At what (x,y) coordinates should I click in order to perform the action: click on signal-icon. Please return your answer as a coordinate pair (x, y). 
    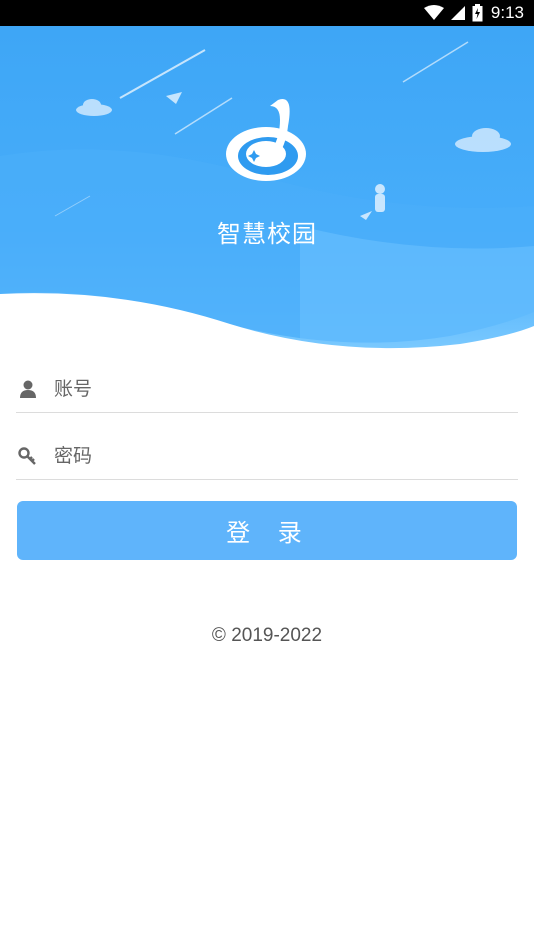
    Looking at the image, I should click on (457, 13).